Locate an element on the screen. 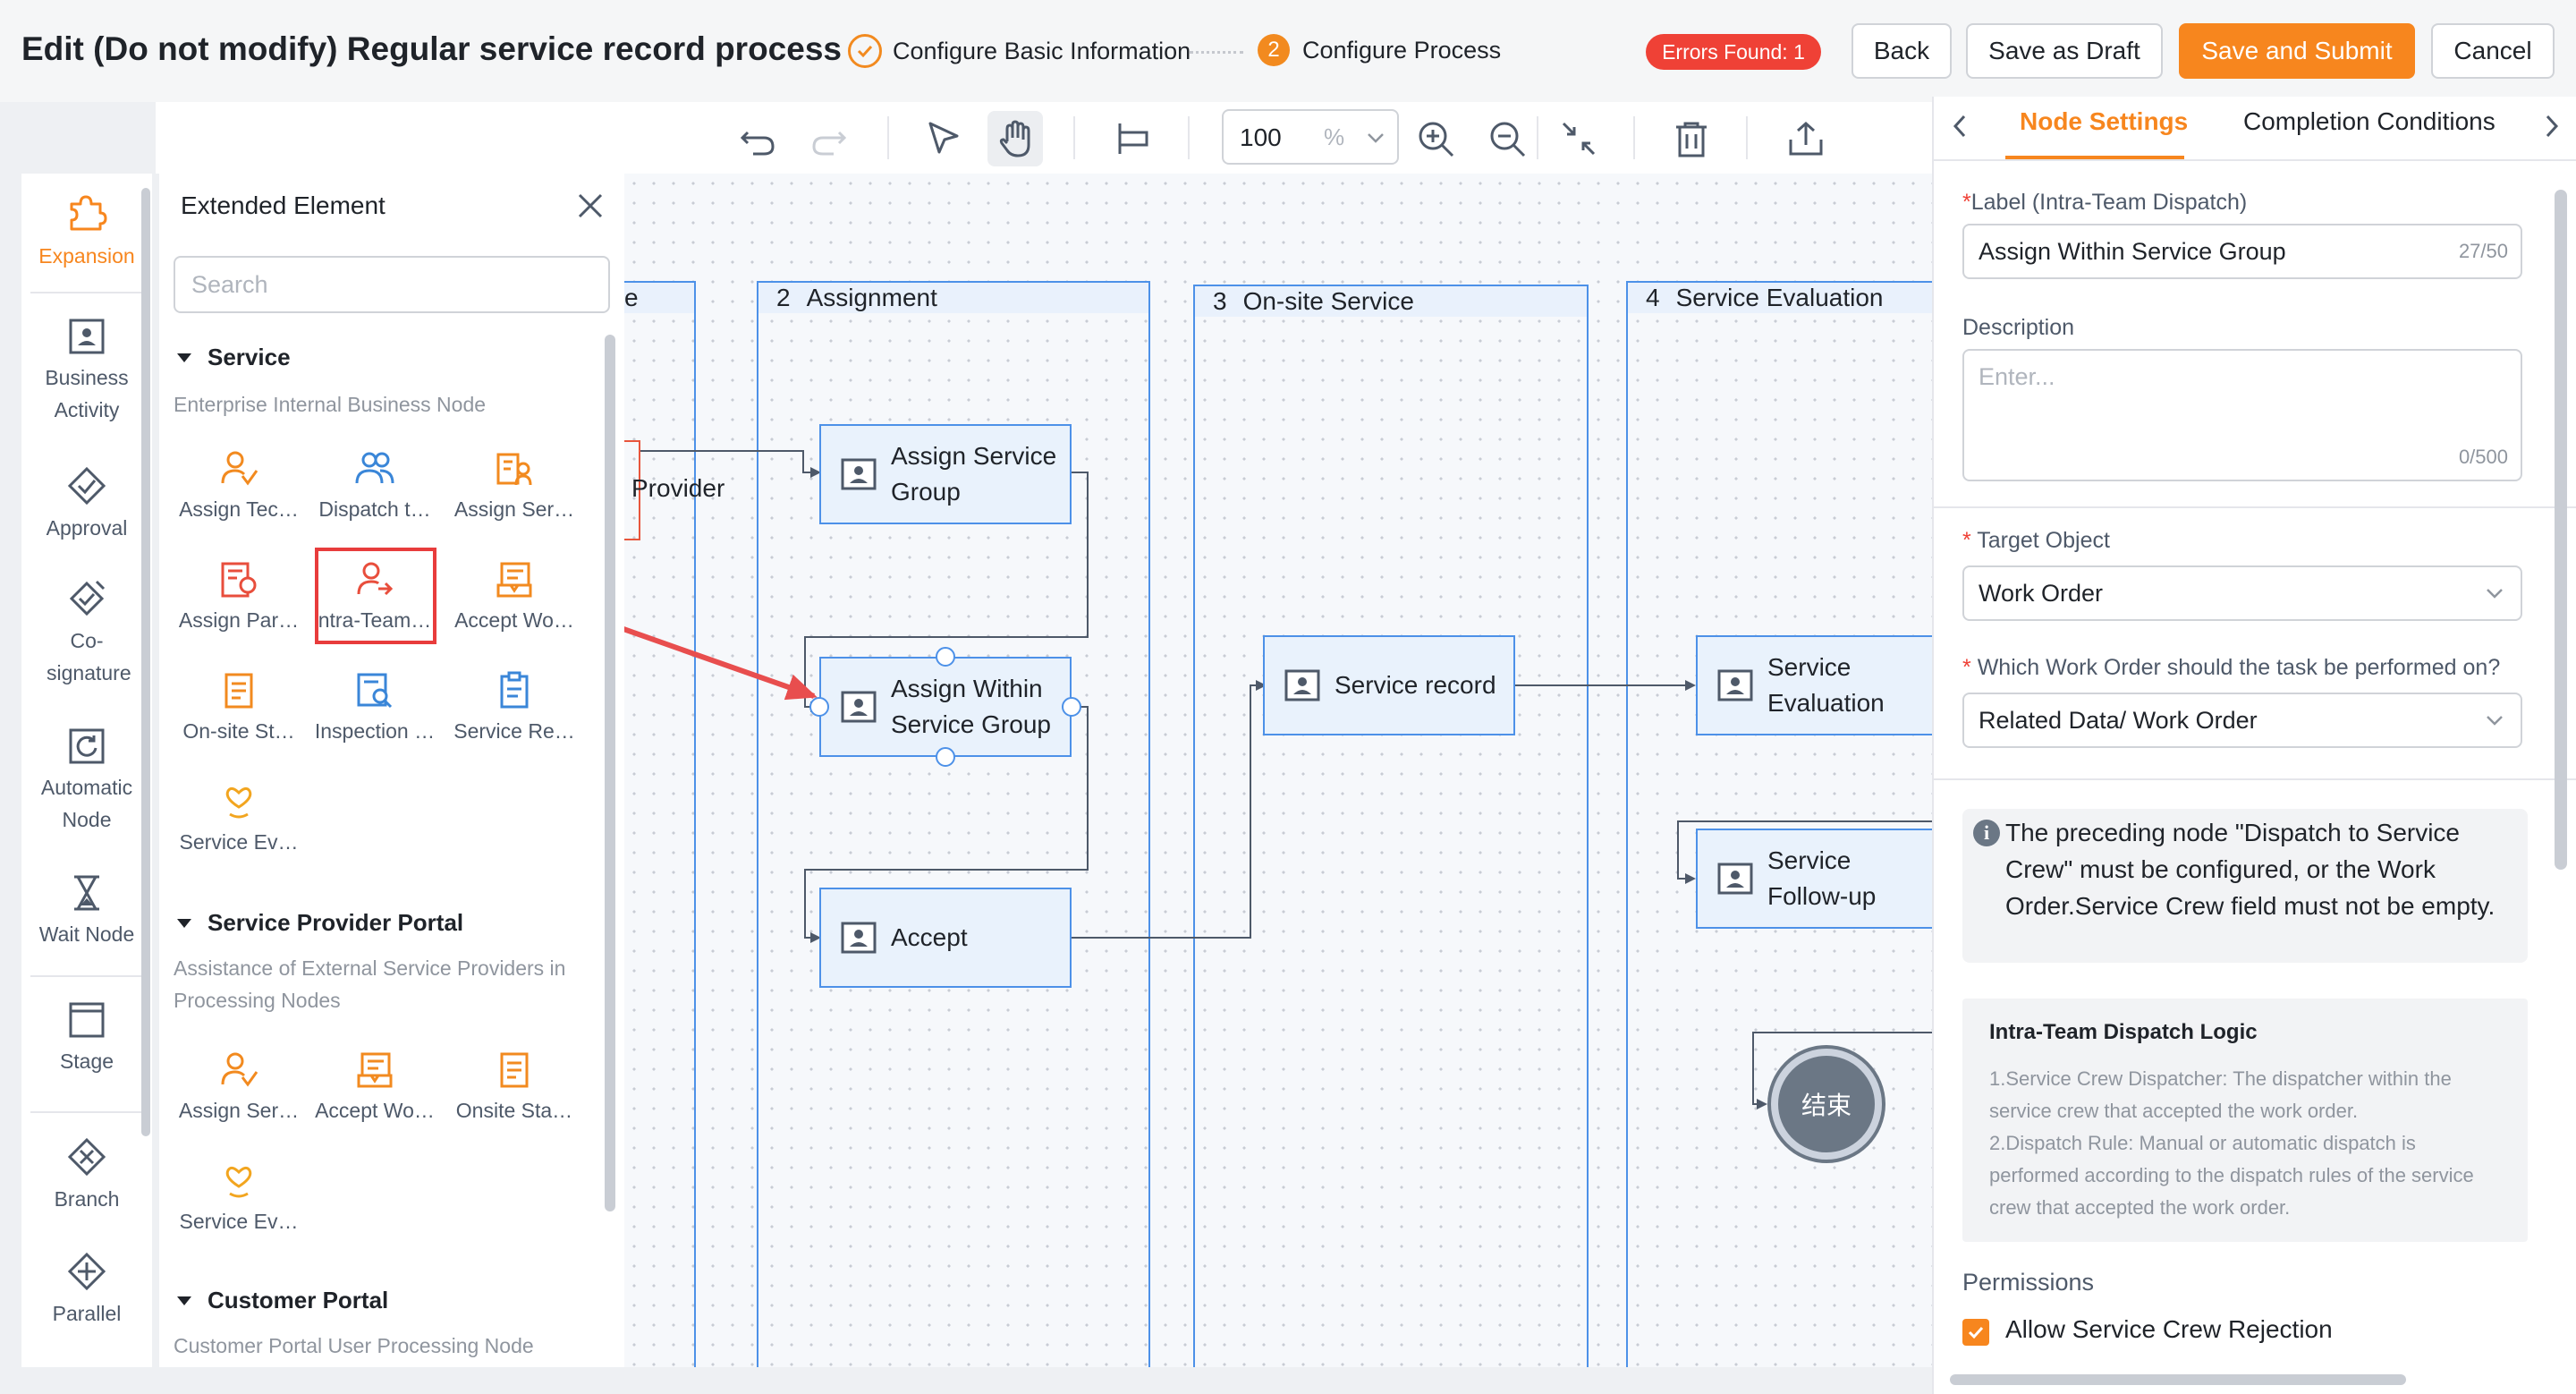  onsite-start-icon is located at coordinates (239, 691).